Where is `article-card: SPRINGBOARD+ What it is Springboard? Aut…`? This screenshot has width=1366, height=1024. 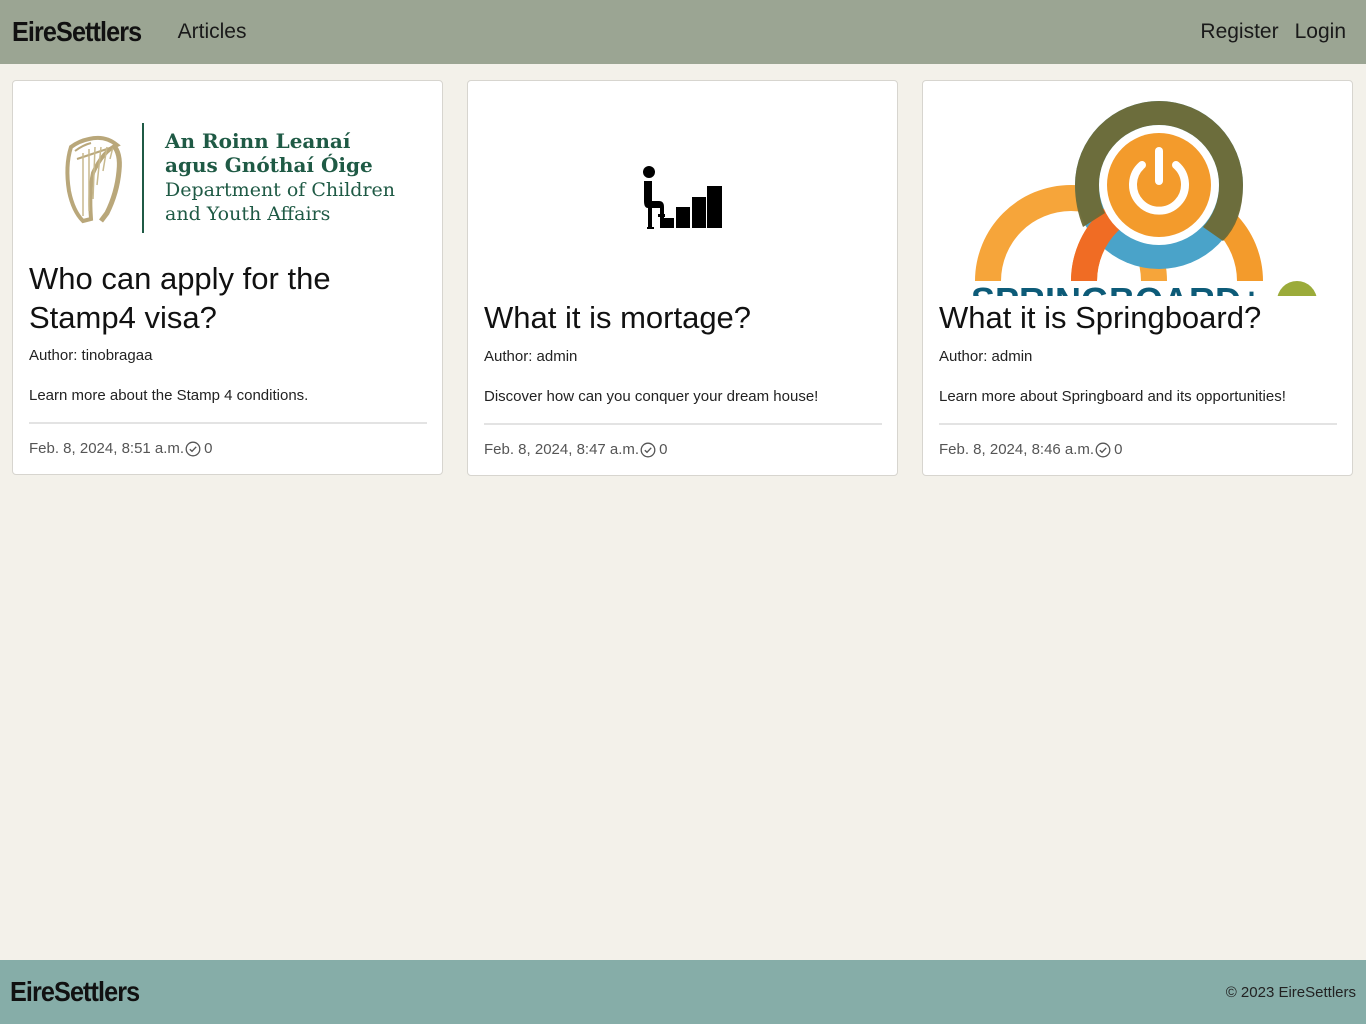 article-card: SPRINGBOARD+ What it is Springboard? Aut… is located at coordinates (1137, 278).